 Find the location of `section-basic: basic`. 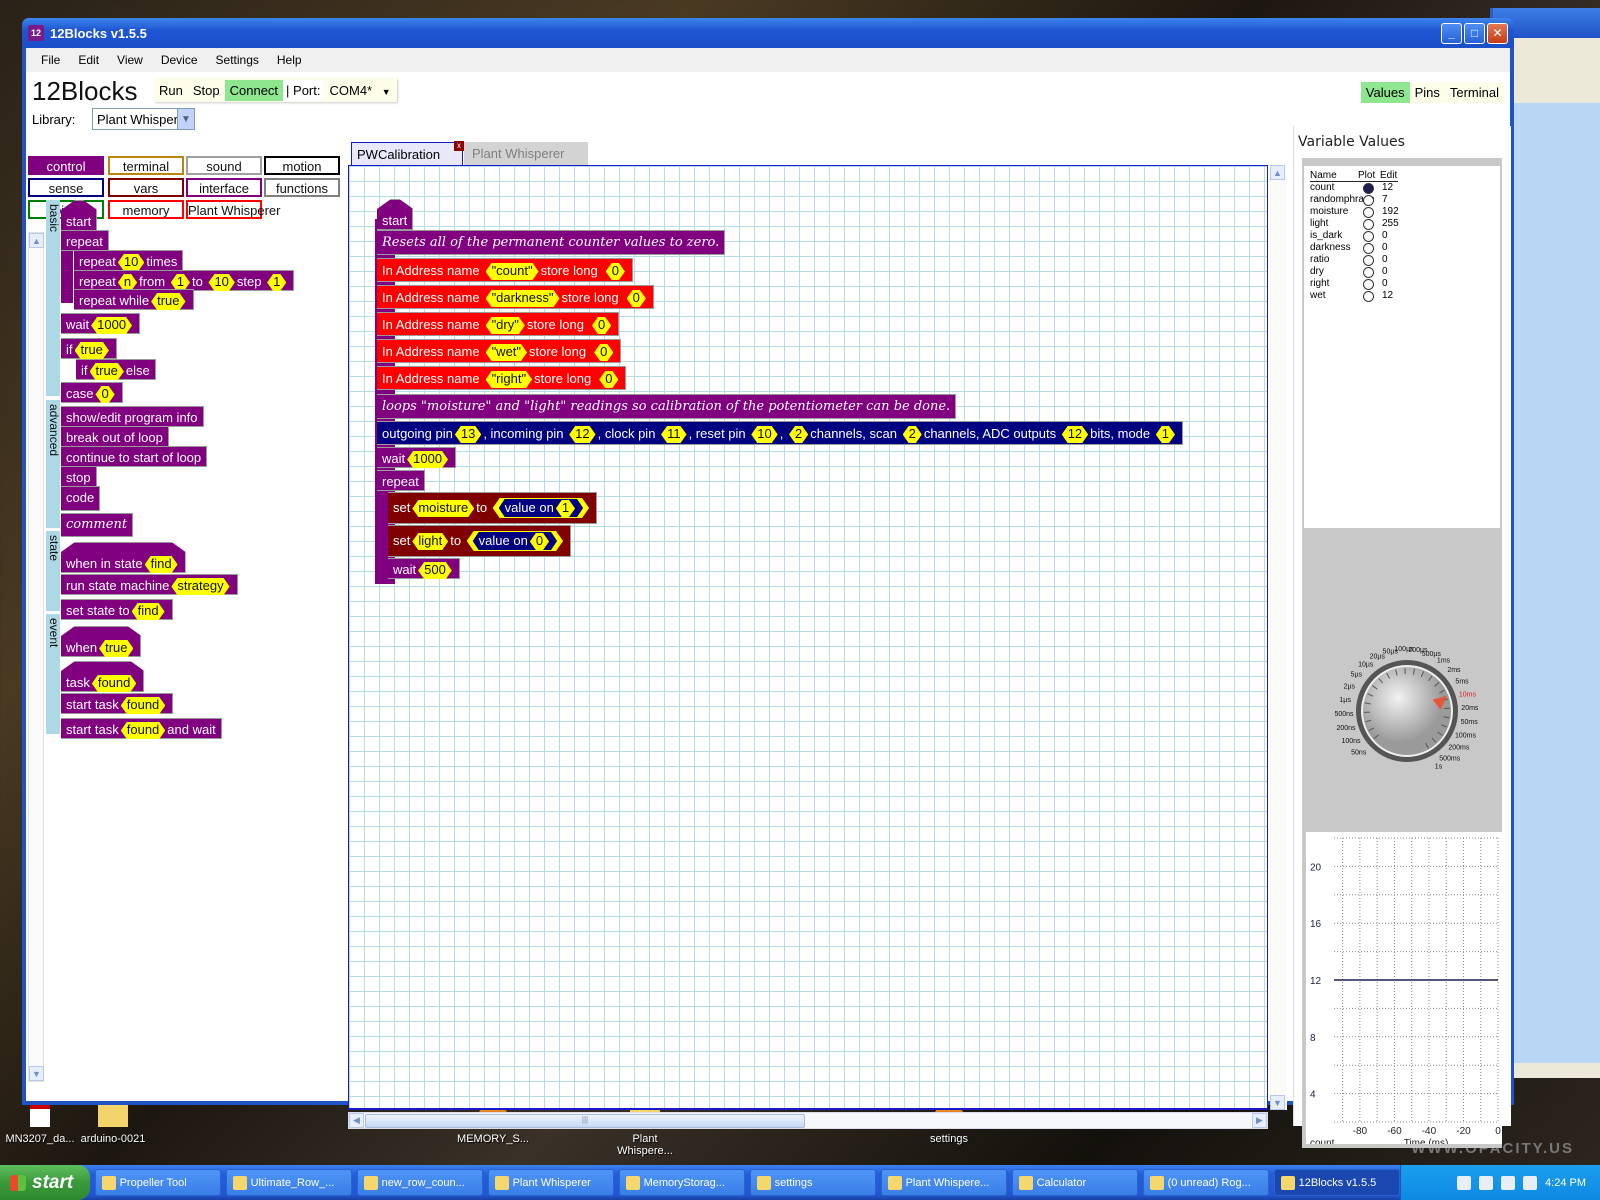

section-basic: basic is located at coordinates (53, 298).